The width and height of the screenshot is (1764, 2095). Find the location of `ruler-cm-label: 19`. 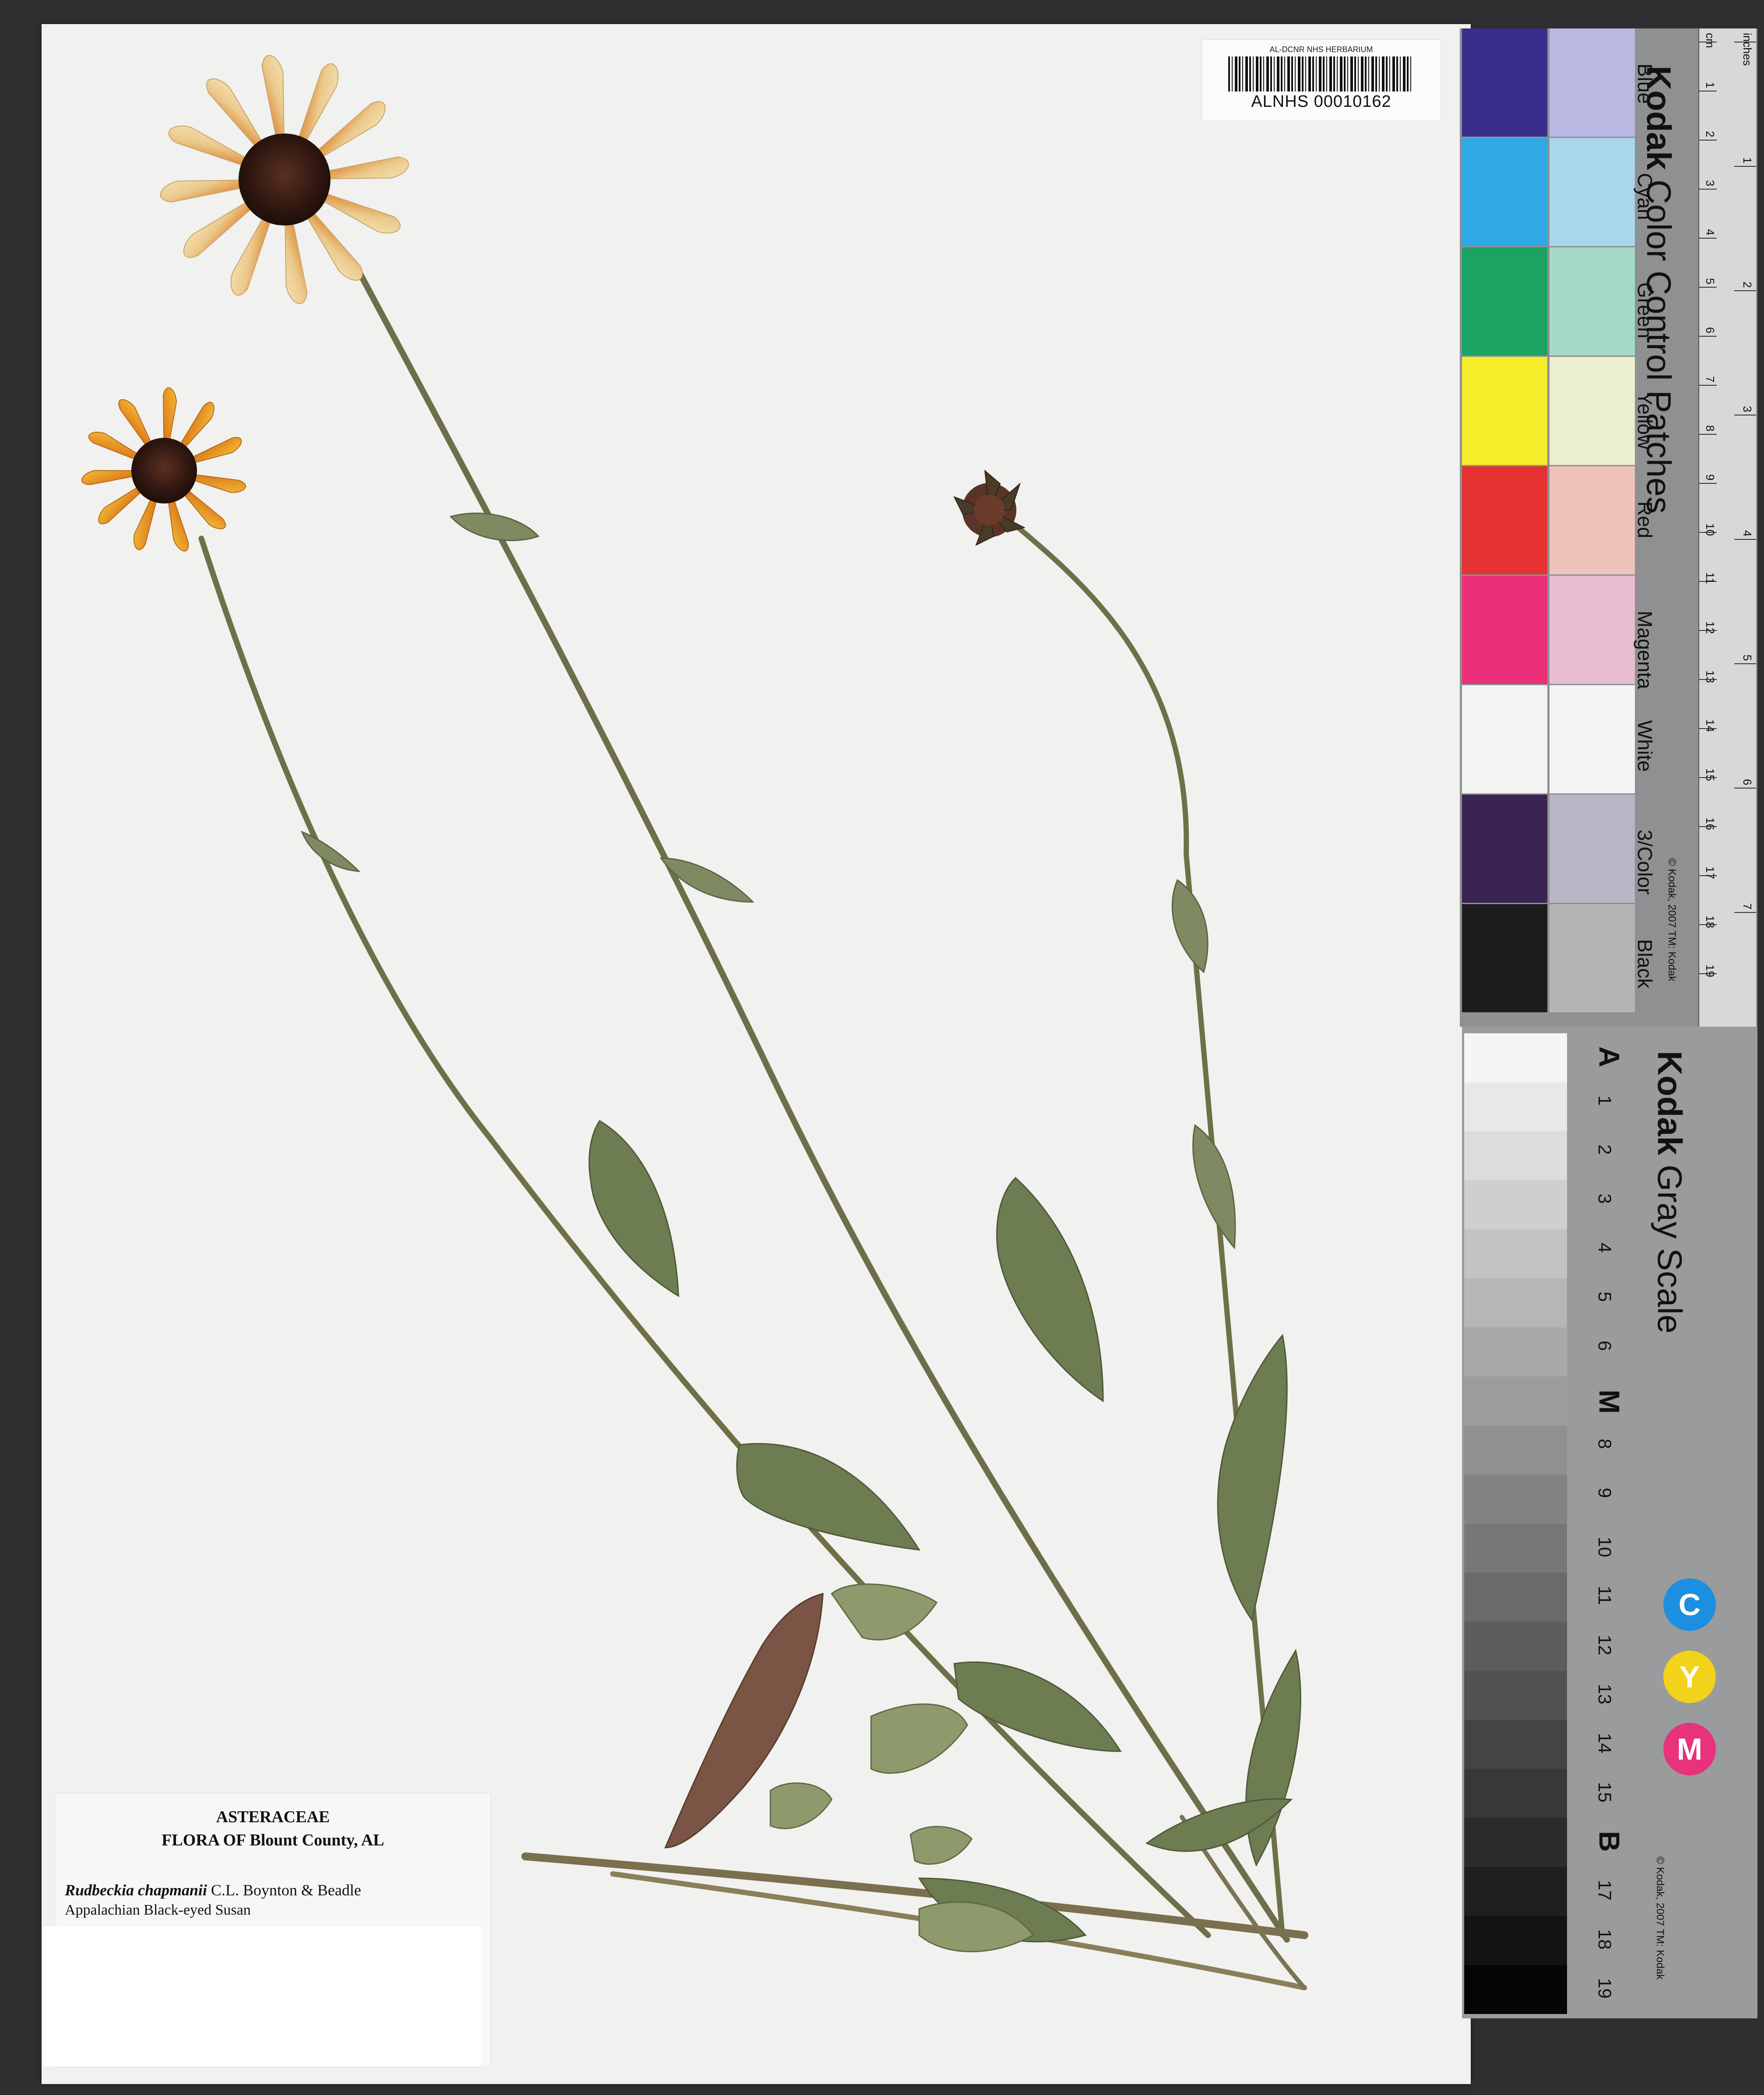

ruler-cm-label: 19 is located at coordinates (1711, 971).